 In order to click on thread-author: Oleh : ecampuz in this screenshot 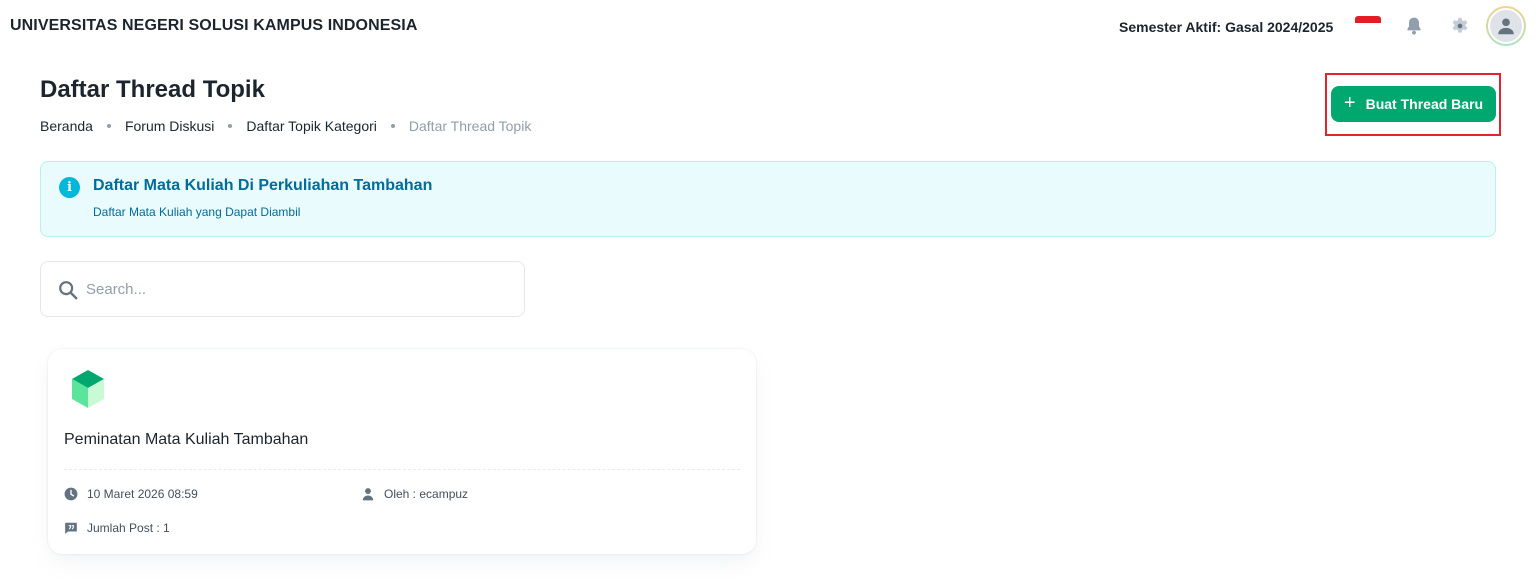, I will do `click(414, 494)`.